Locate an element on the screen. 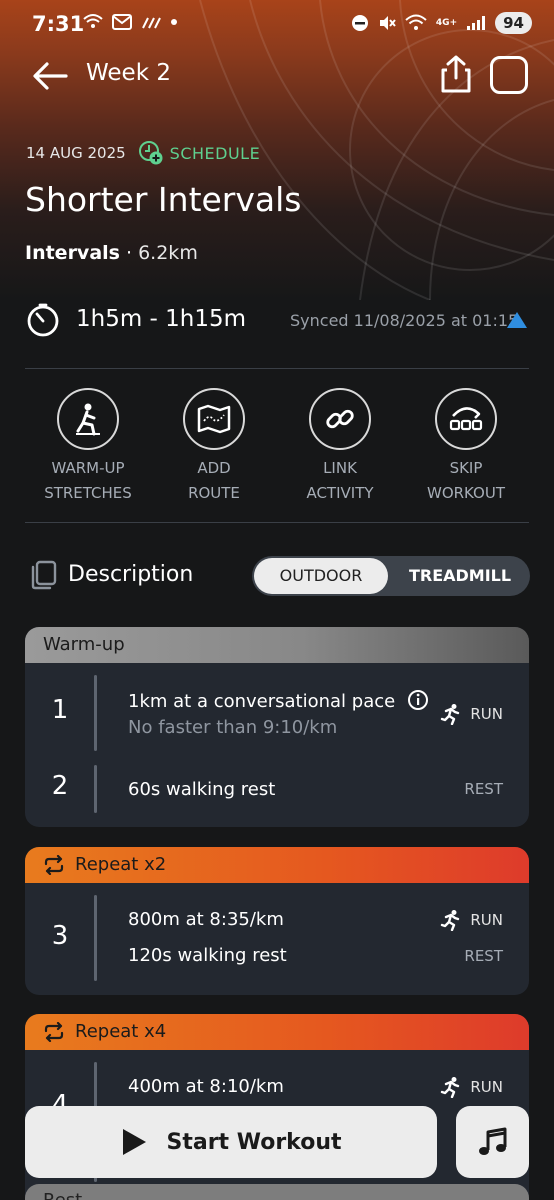  link-icon is located at coordinates (340, 419).